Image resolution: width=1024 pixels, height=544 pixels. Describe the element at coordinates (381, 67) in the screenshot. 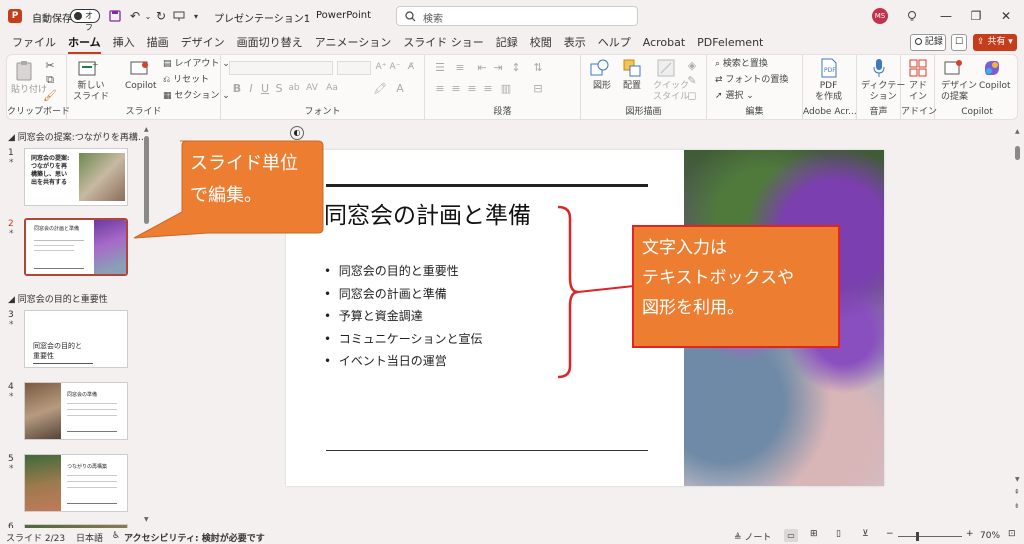

I see `grow-font-icon: A⁺` at that location.